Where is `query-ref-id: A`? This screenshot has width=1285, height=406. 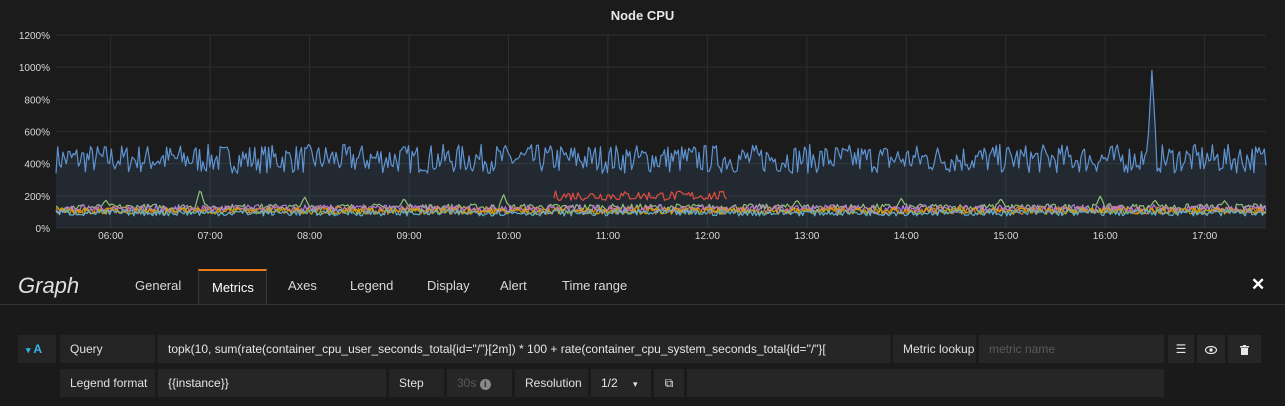 query-ref-id: A is located at coordinates (38, 349).